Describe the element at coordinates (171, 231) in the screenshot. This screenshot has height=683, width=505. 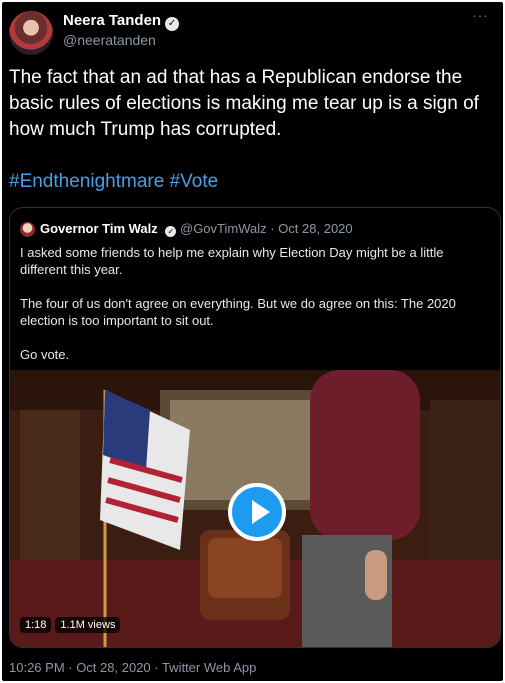
I see `quoted-verified-badge-icon: ✓` at that location.